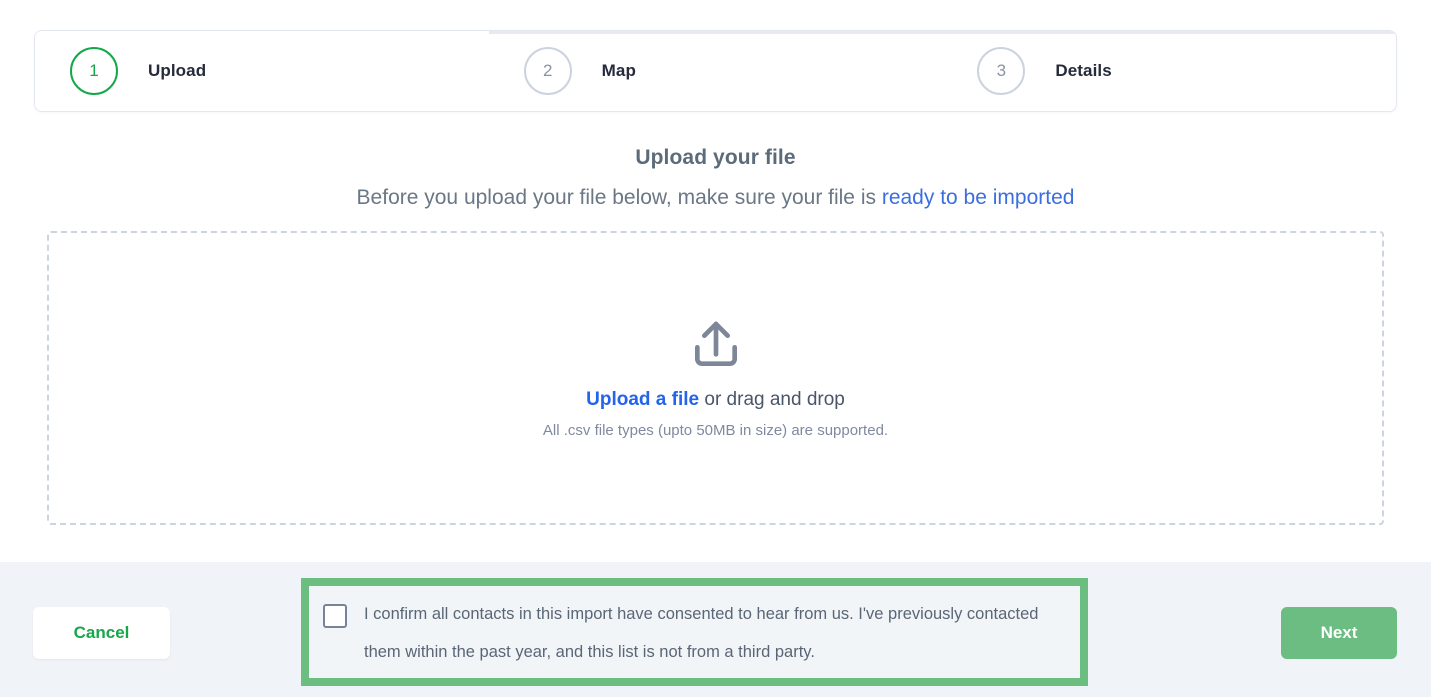 Image resolution: width=1431 pixels, height=697 pixels. I want to click on stepper-step-map: 2 Map, so click(715, 71).